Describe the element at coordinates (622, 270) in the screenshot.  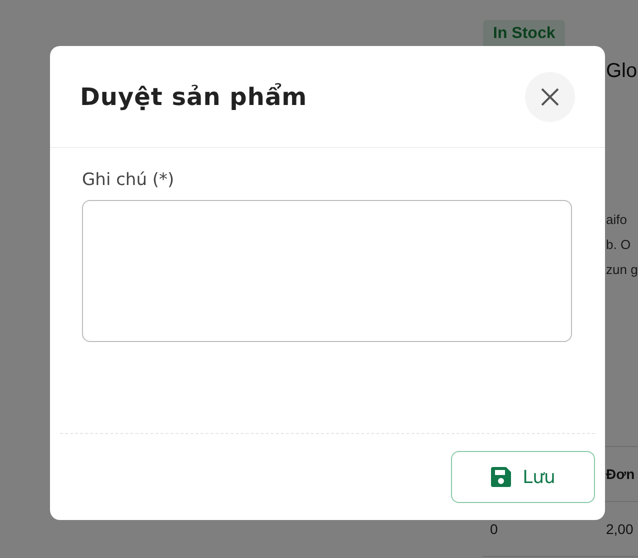
I see `description-line: zun g` at that location.